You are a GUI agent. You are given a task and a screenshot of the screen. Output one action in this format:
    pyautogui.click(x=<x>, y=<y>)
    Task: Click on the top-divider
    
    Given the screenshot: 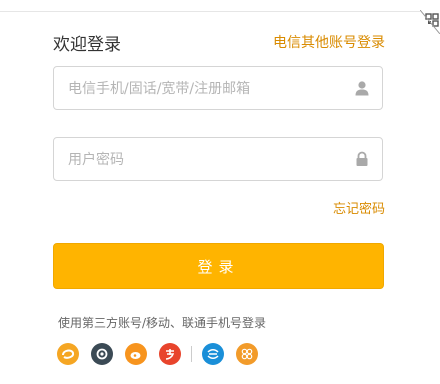 What is the action you would take?
    pyautogui.click(x=210, y=6)
    